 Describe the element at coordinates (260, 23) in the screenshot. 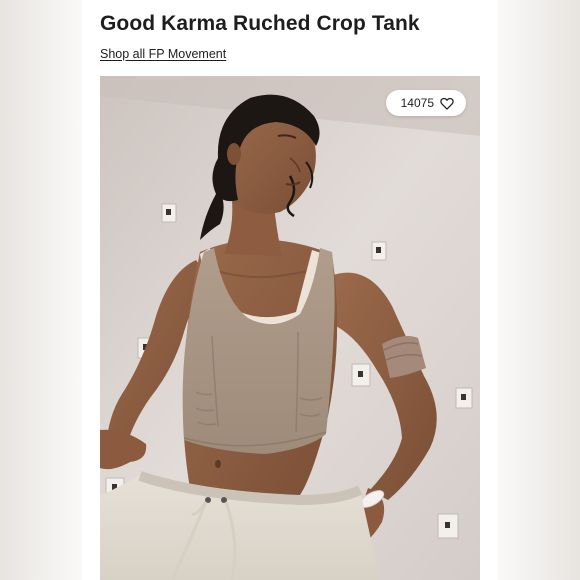

I see `product-title: Good Karma Ruched Crop Tank` at that location.